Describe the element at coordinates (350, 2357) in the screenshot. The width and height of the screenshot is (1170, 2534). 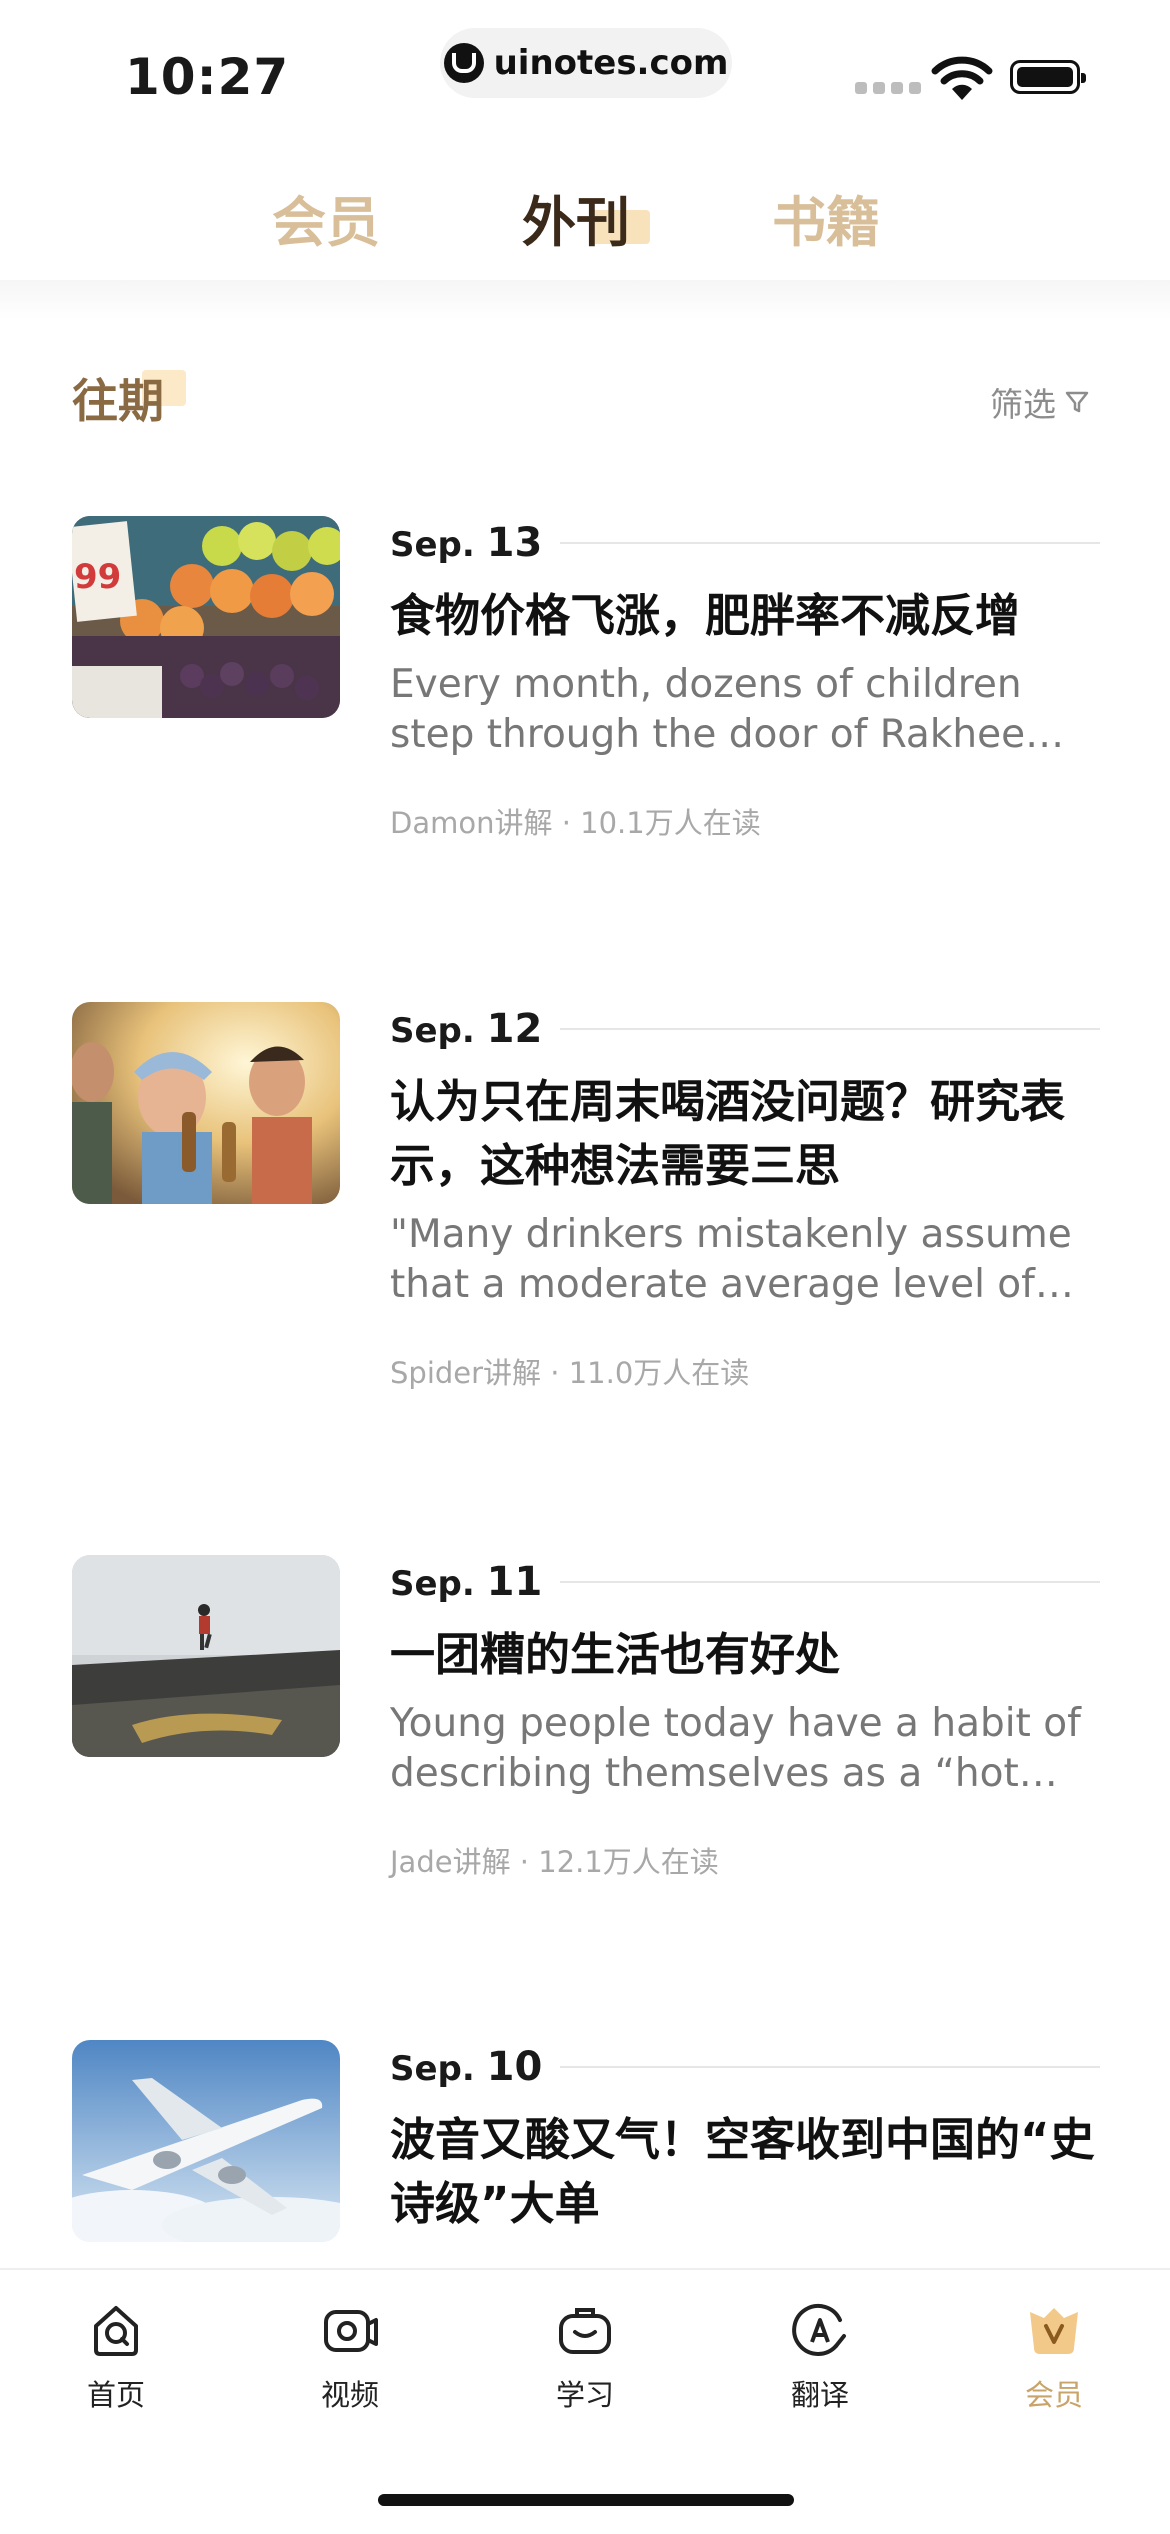
I see `nav-video: 视频` at that location.